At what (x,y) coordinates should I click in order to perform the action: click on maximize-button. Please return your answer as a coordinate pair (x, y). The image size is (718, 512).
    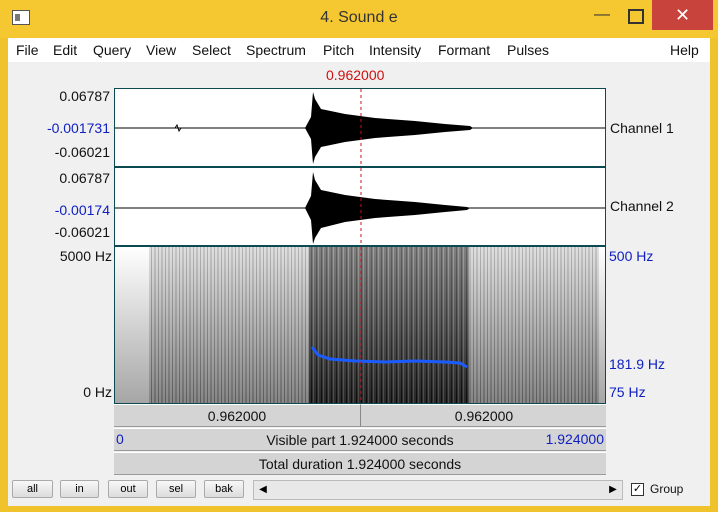
    Looking at the image, I should click on (634, 15).